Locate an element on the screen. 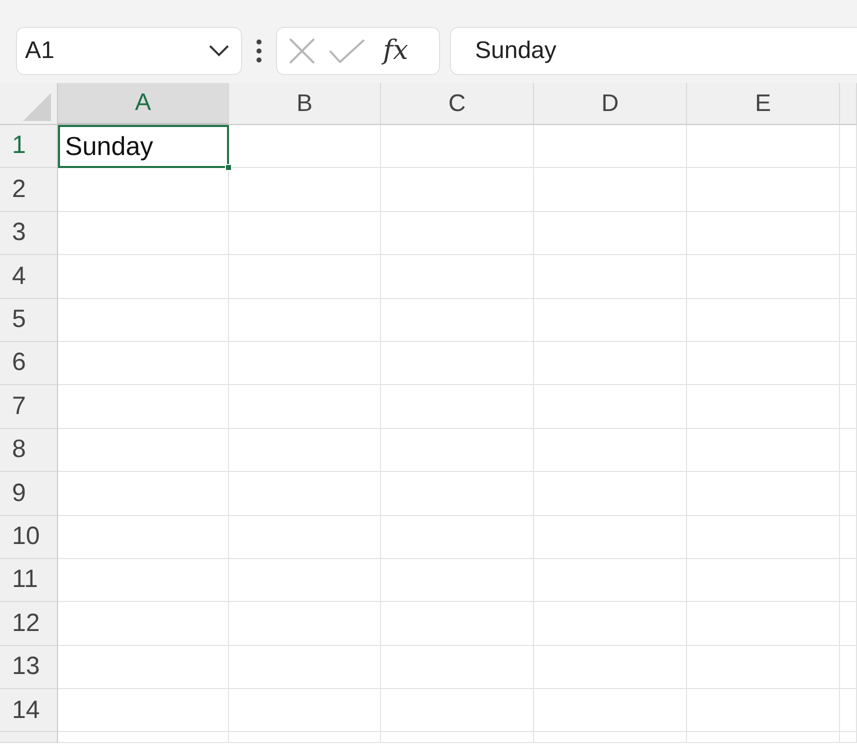  column-header: B is located at coordinates (305, 104).